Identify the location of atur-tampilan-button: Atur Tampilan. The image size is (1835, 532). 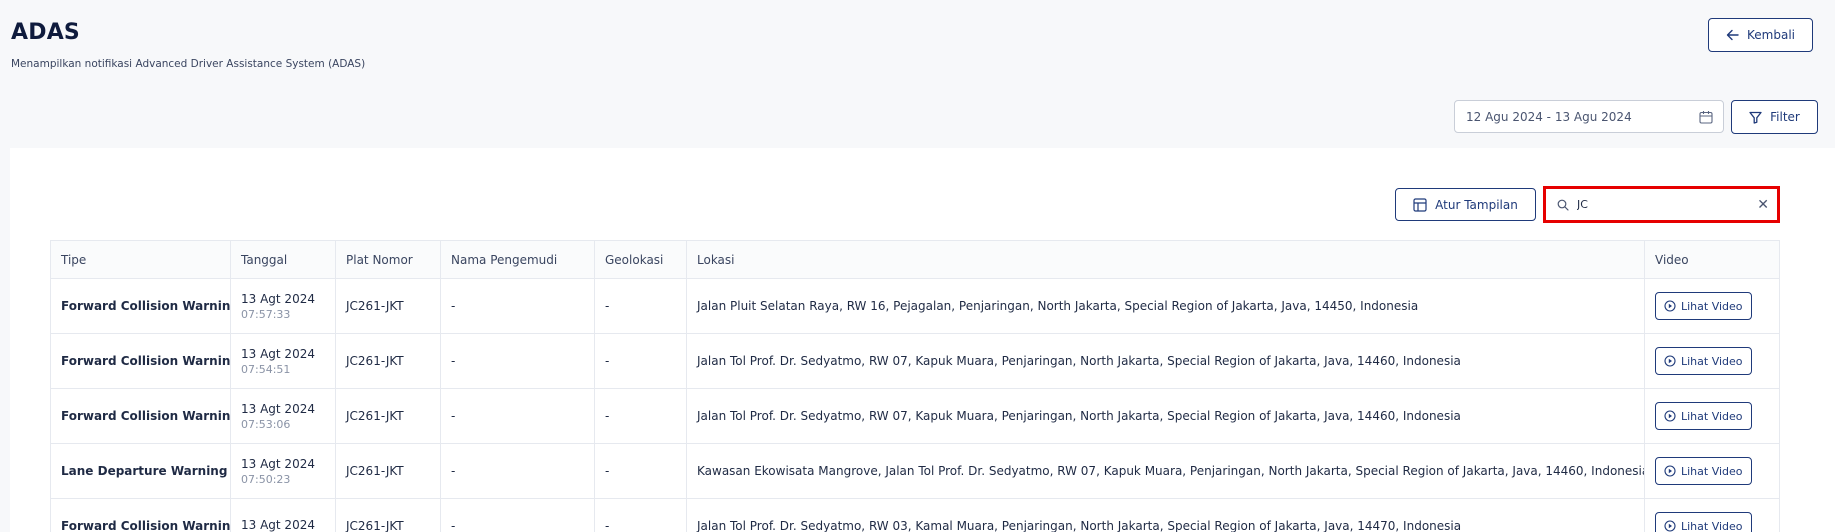
(1465, 204).